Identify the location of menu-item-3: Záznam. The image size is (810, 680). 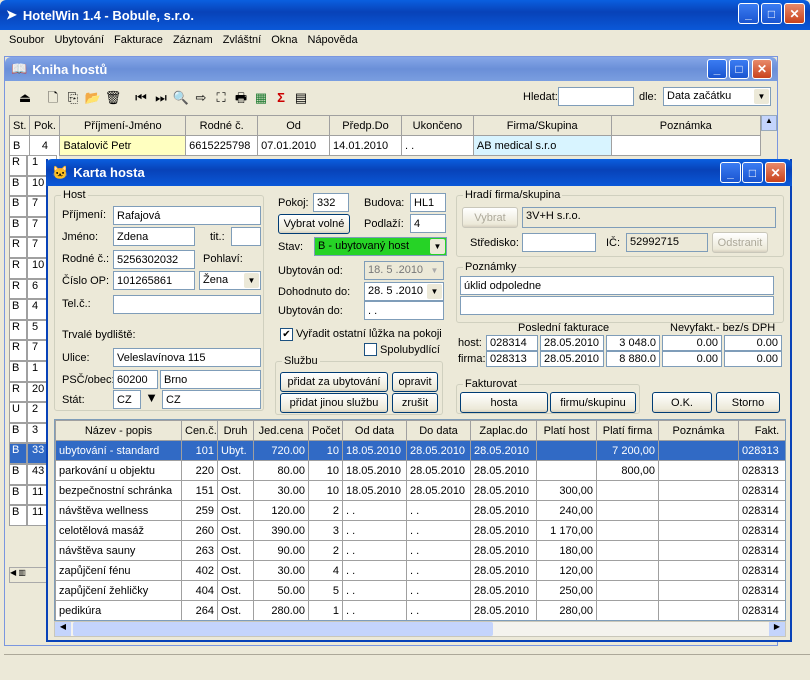
(193, 40).